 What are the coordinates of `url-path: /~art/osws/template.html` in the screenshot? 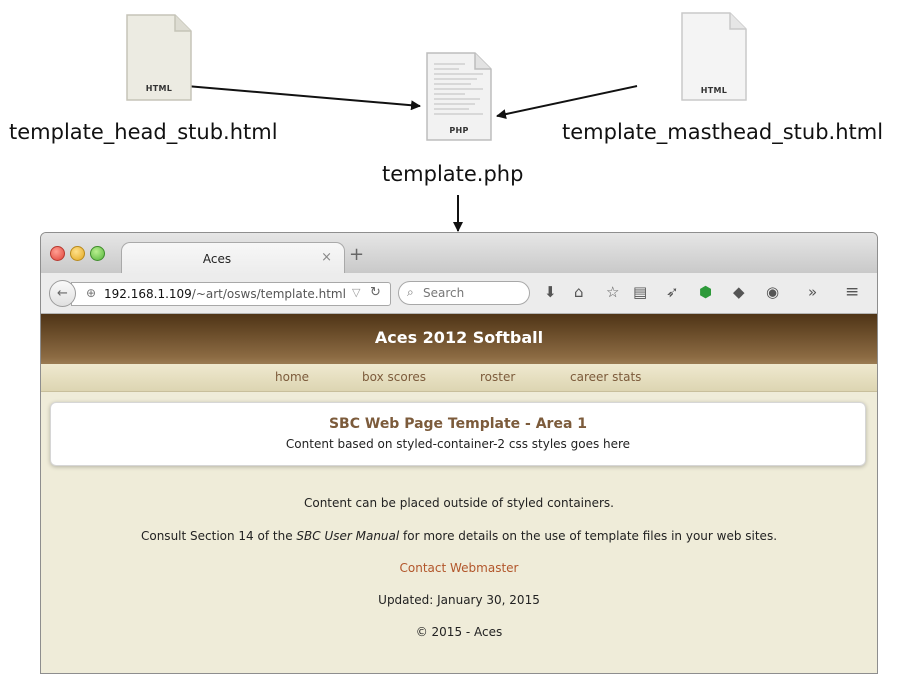 It's located at (268, 294).